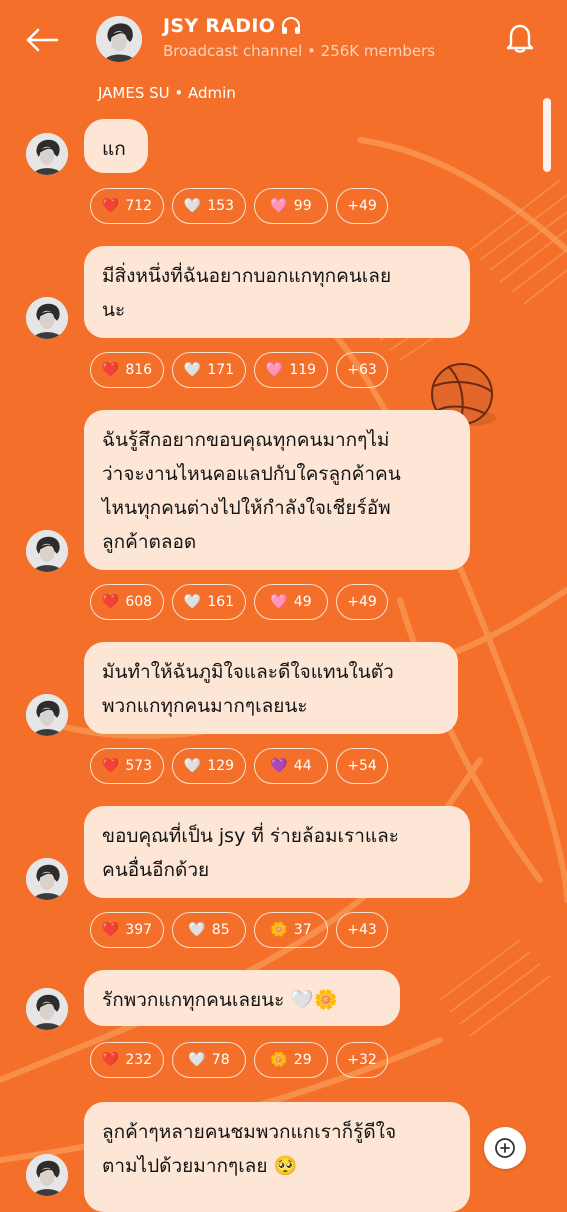  I want to click on message-bubble: รักพวกแกทุกคนเลยนะ 🤍🌼, so click(242, 998).